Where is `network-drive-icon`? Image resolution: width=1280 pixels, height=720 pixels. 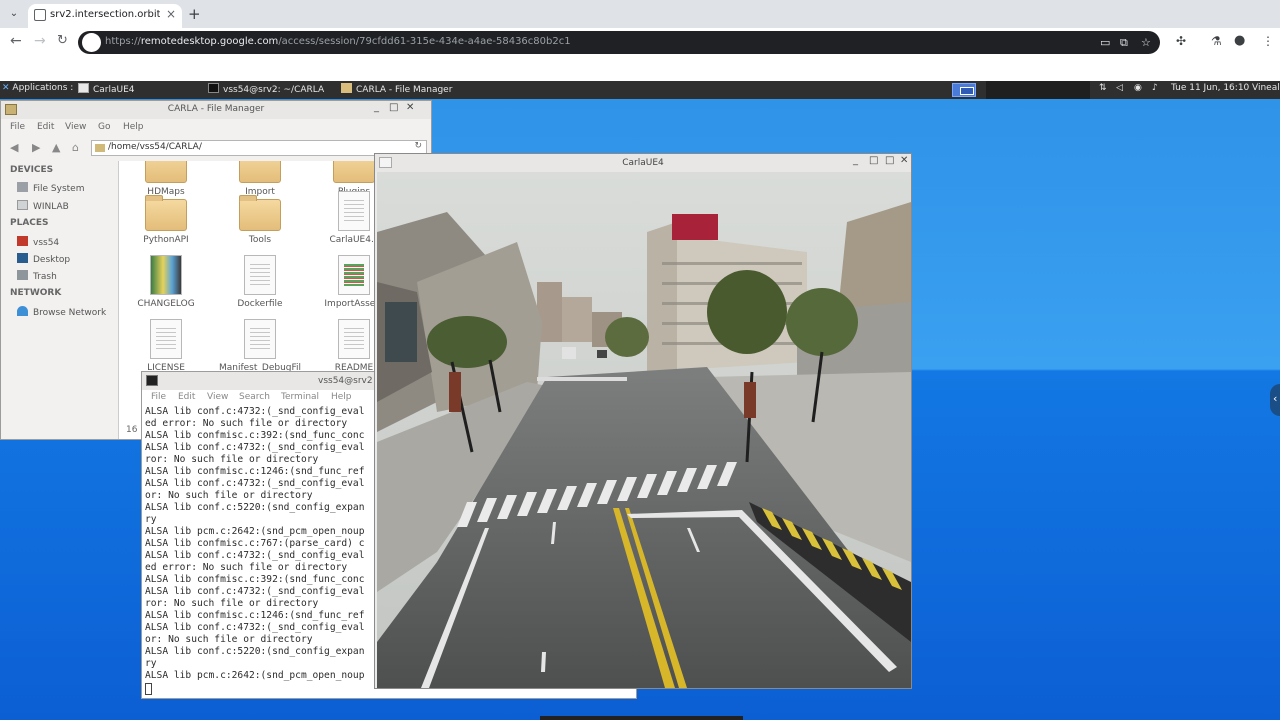
network-drive-icon is located at coordinates (22, 205).